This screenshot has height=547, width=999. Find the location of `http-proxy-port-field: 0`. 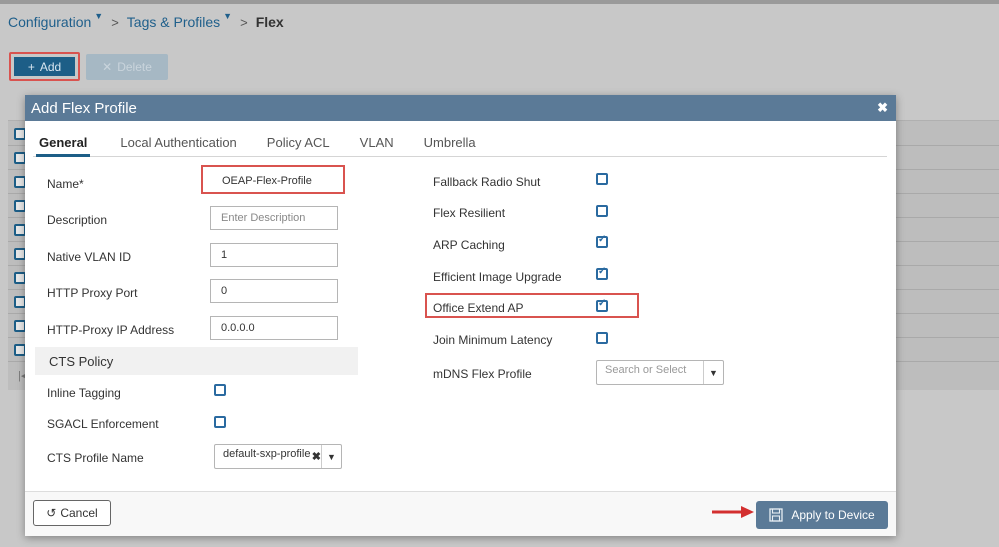

http-proxy-port-field: 0 is located at coordinates (274, 291).